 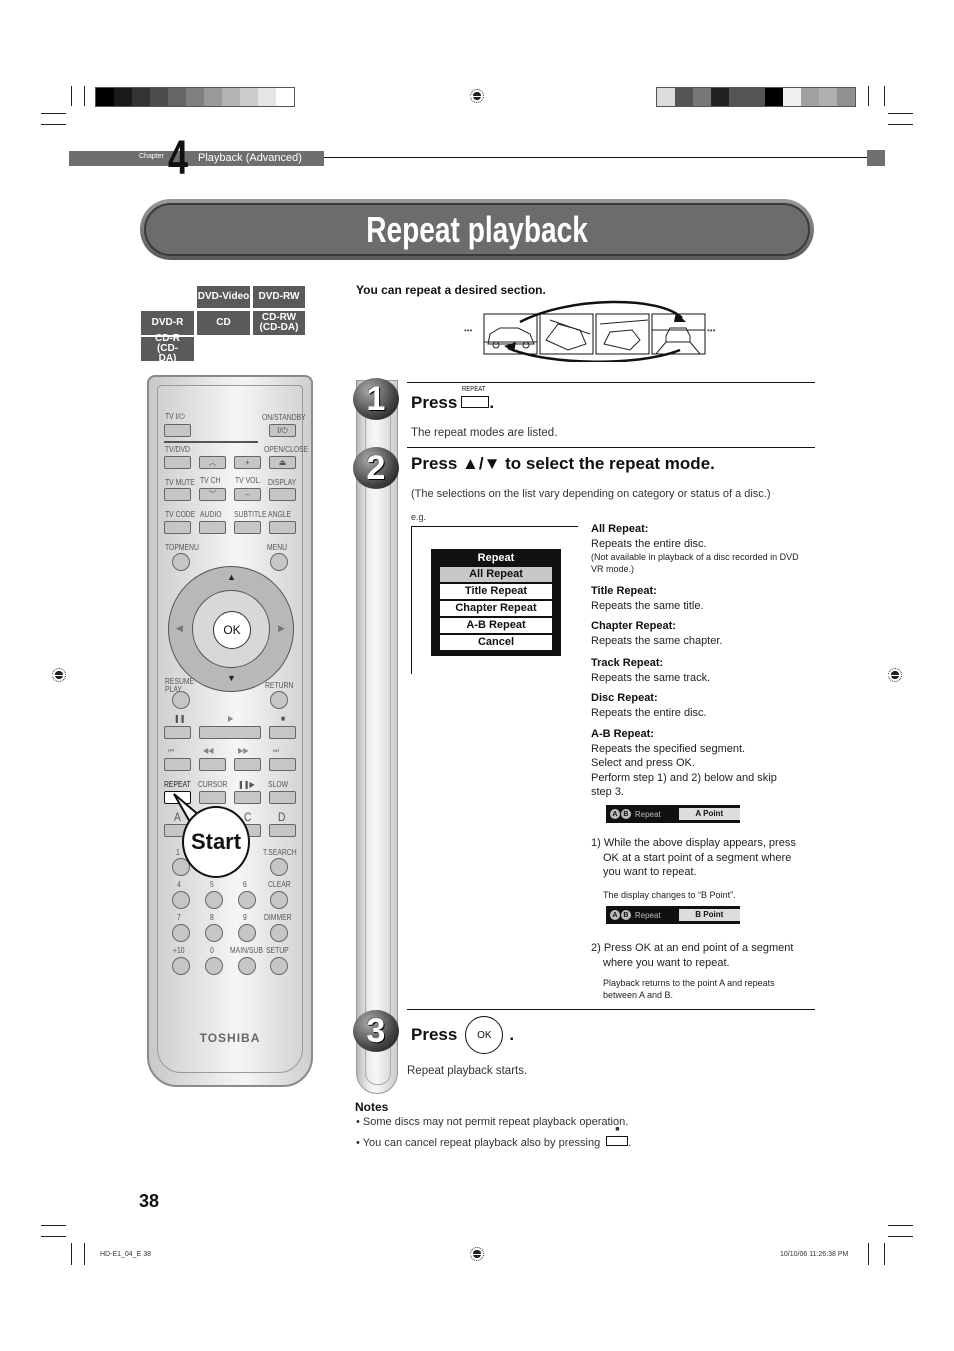 What do you see at coordinates (277, 547) in the screenshot?
I see `label-menu: MENU` at bounding box center [277, 547].